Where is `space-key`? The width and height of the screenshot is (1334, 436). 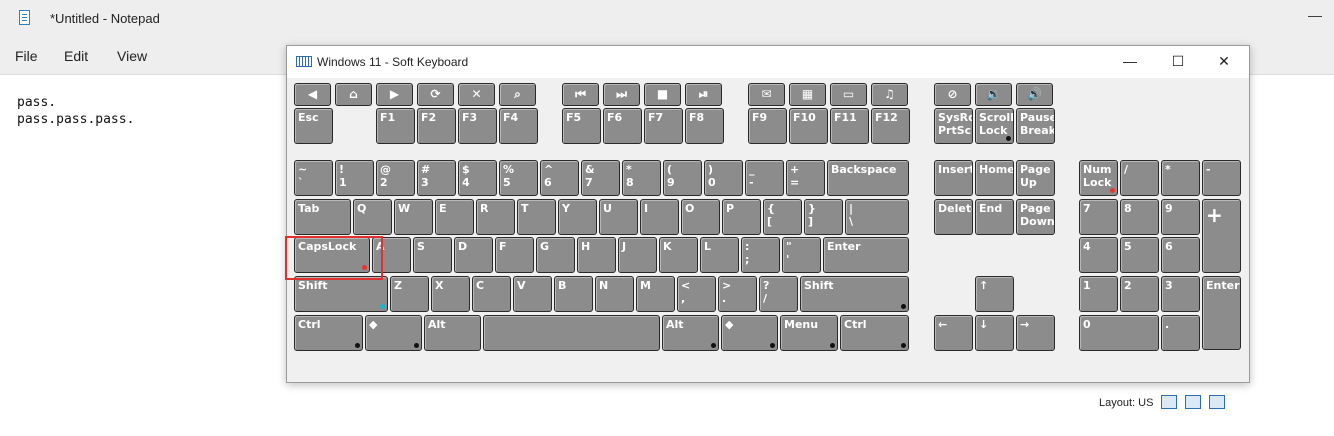
space-key is located at coordinates (571, 333).